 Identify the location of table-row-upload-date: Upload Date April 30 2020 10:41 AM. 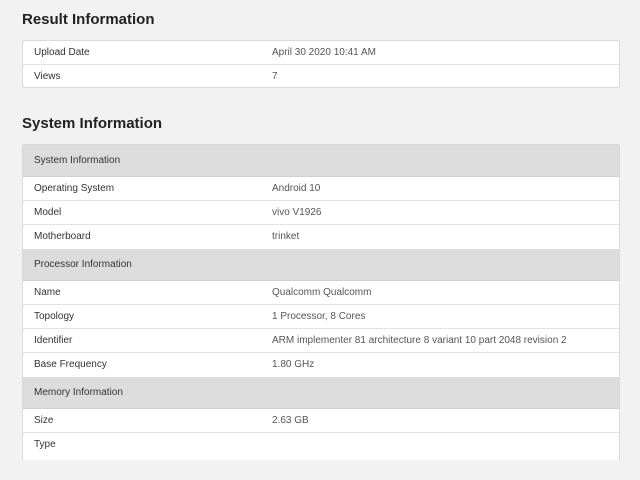
(321, 53).